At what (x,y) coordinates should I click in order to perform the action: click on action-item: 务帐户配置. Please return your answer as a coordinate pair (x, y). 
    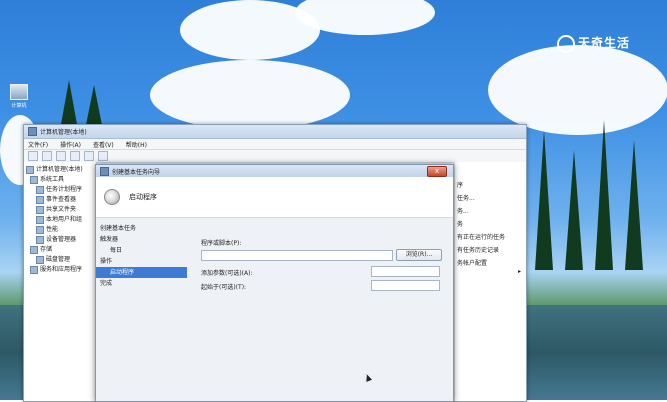
    Looking at the image, I should click on (490, 263).